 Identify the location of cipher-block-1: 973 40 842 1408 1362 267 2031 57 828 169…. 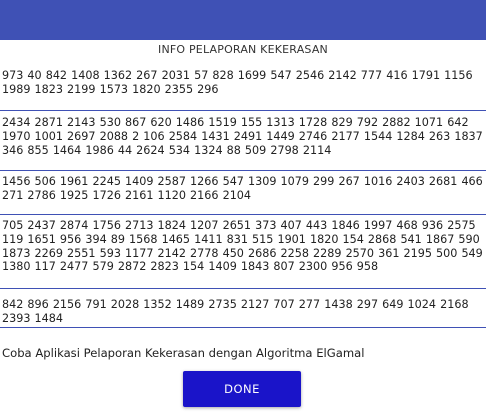
(237, 82).